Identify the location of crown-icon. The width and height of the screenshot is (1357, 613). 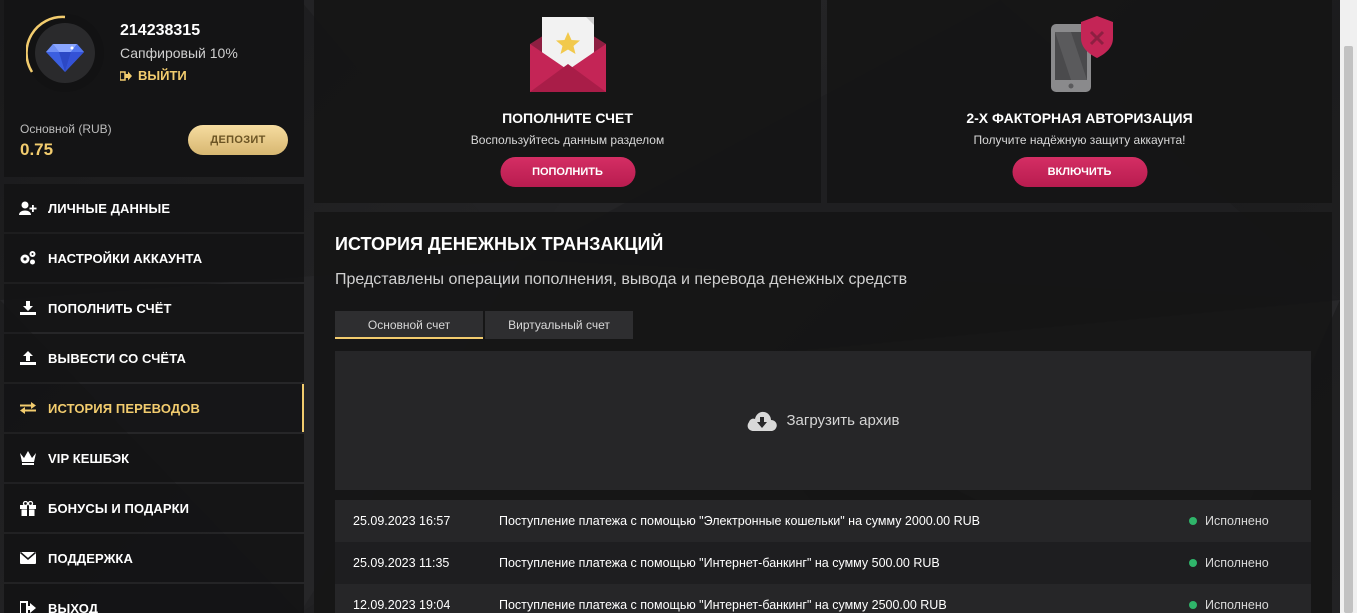
(28, 458).